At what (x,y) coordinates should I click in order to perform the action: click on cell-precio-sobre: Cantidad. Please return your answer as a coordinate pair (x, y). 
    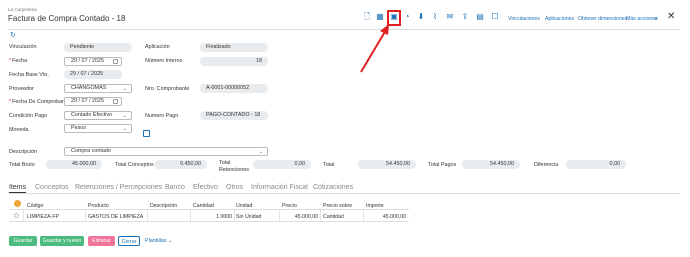
    Looking at the image, I should click on (333, 217).